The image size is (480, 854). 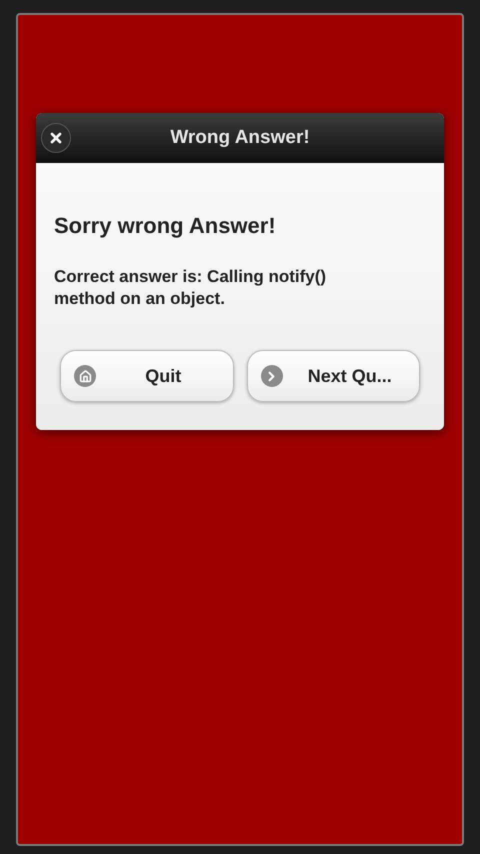 I want to click on dialog-heading: Sorry wrong Answer!, so click(x=165, y=226).